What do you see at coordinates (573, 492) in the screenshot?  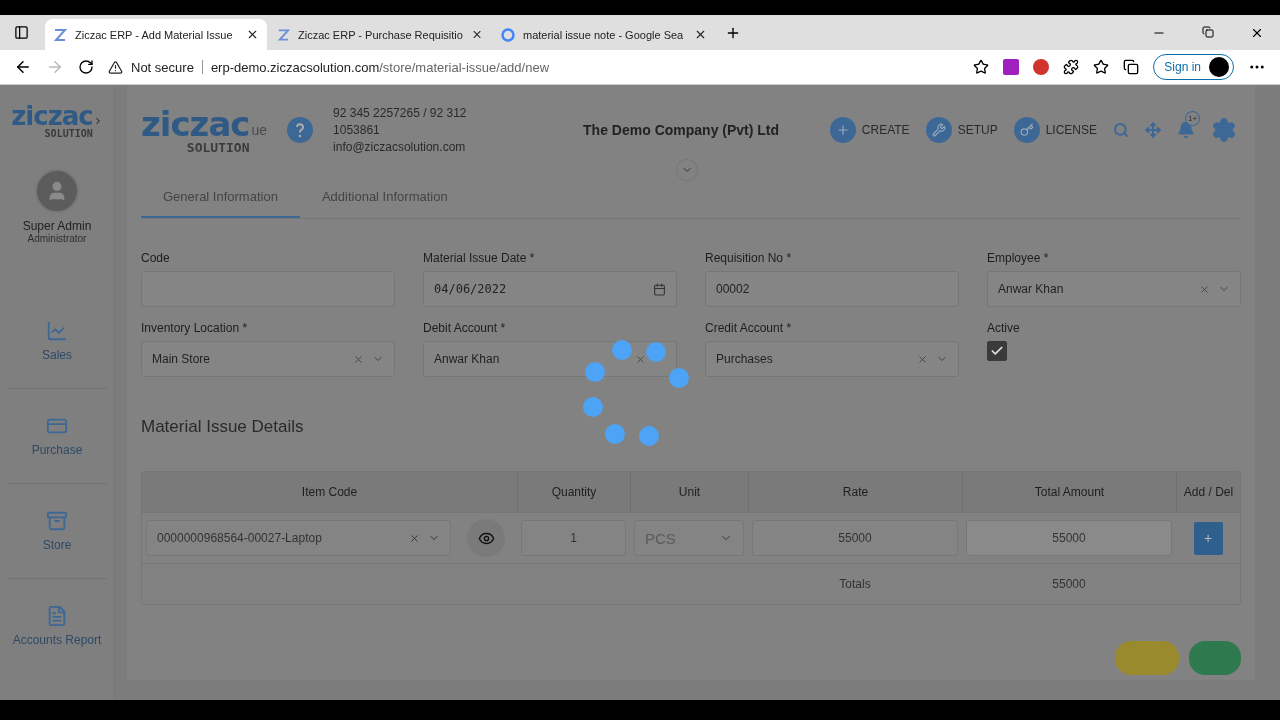 I see `column-header: Quantity` at bounding box center [573, 492].